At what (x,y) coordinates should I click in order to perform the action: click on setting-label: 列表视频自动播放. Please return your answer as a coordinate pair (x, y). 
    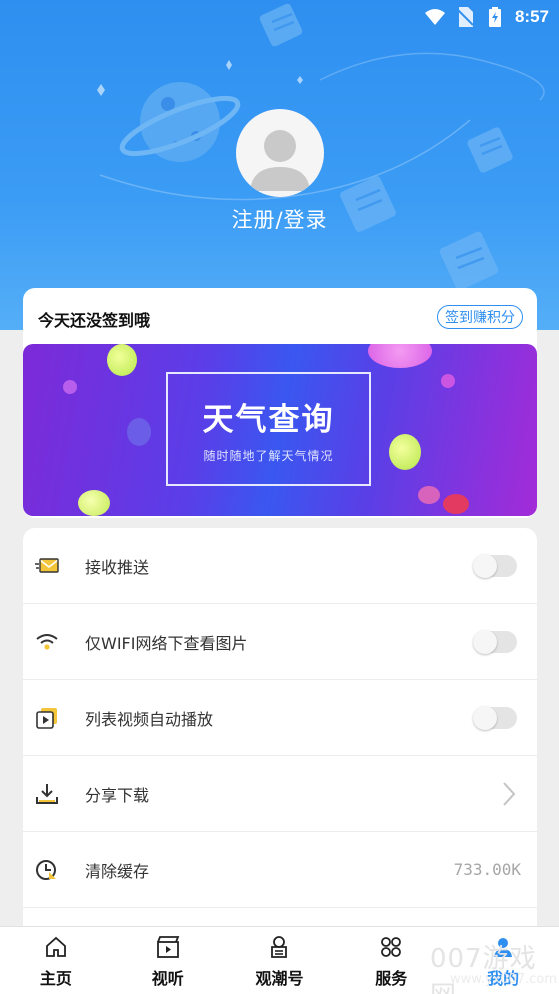
    Looking at the image, I should click on (149, 719).